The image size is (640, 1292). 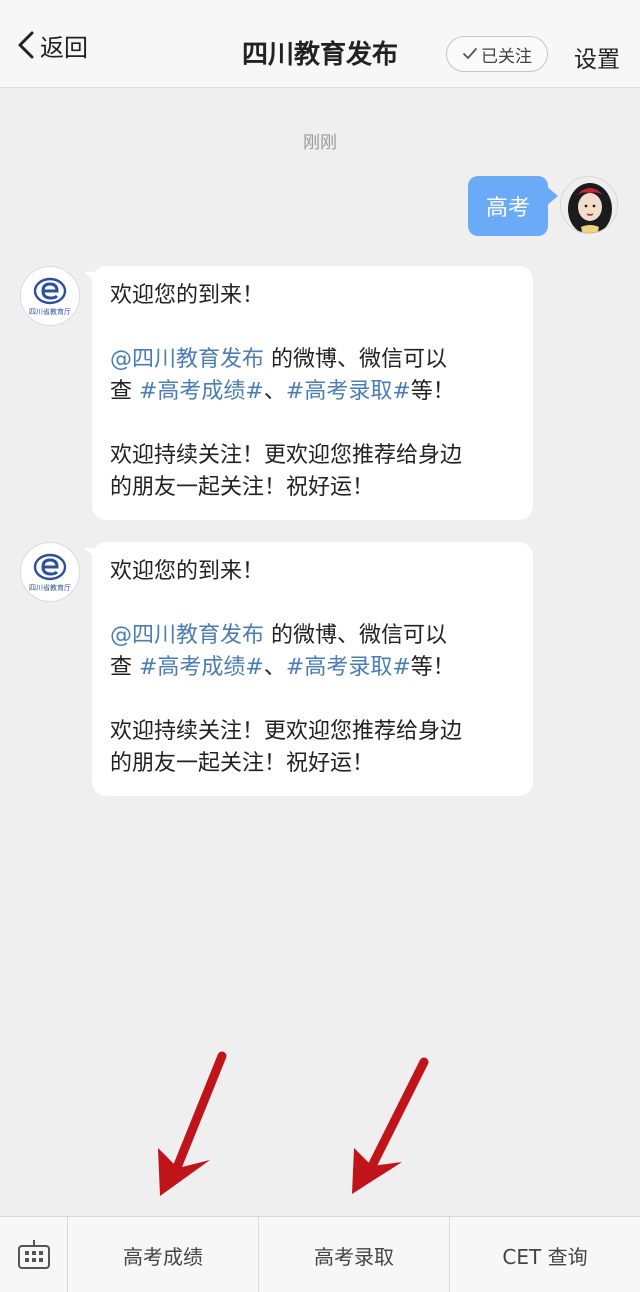 I want to click on user-avatar-image, so click(x=589, y=205).